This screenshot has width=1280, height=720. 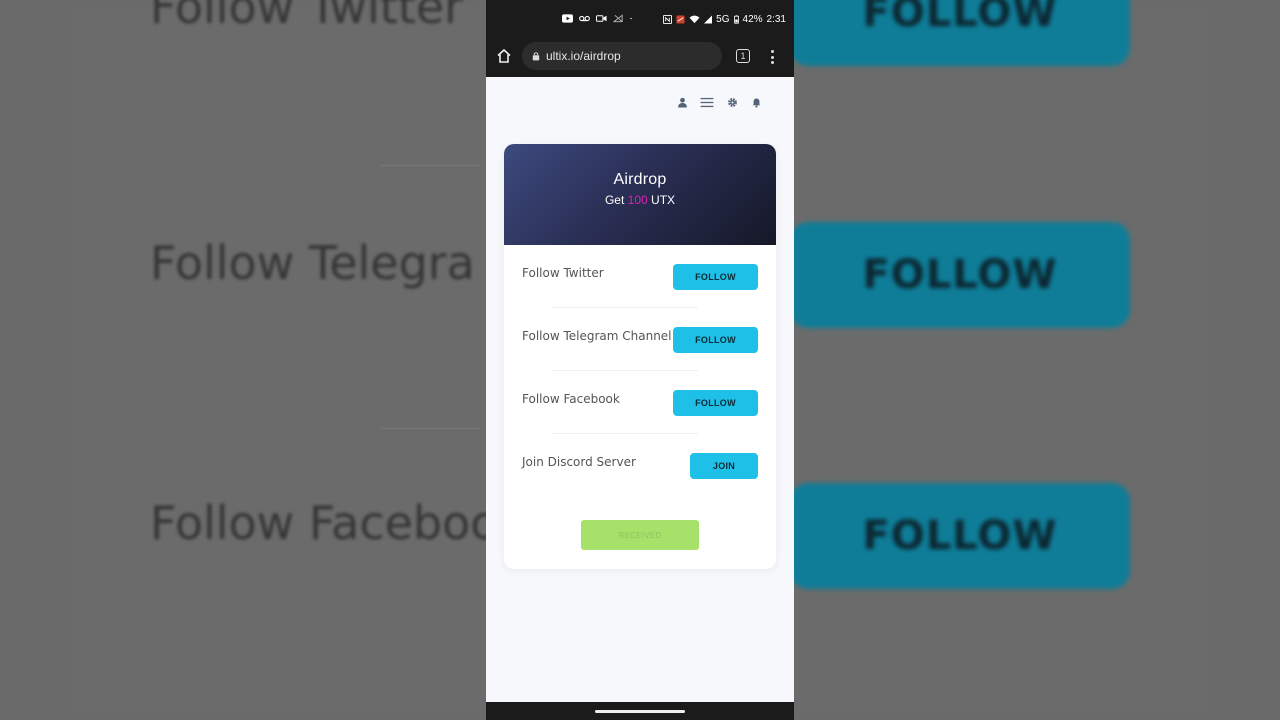 I want to click on follow-twitter-button: FOLLOW, so click(x=715, y=277).